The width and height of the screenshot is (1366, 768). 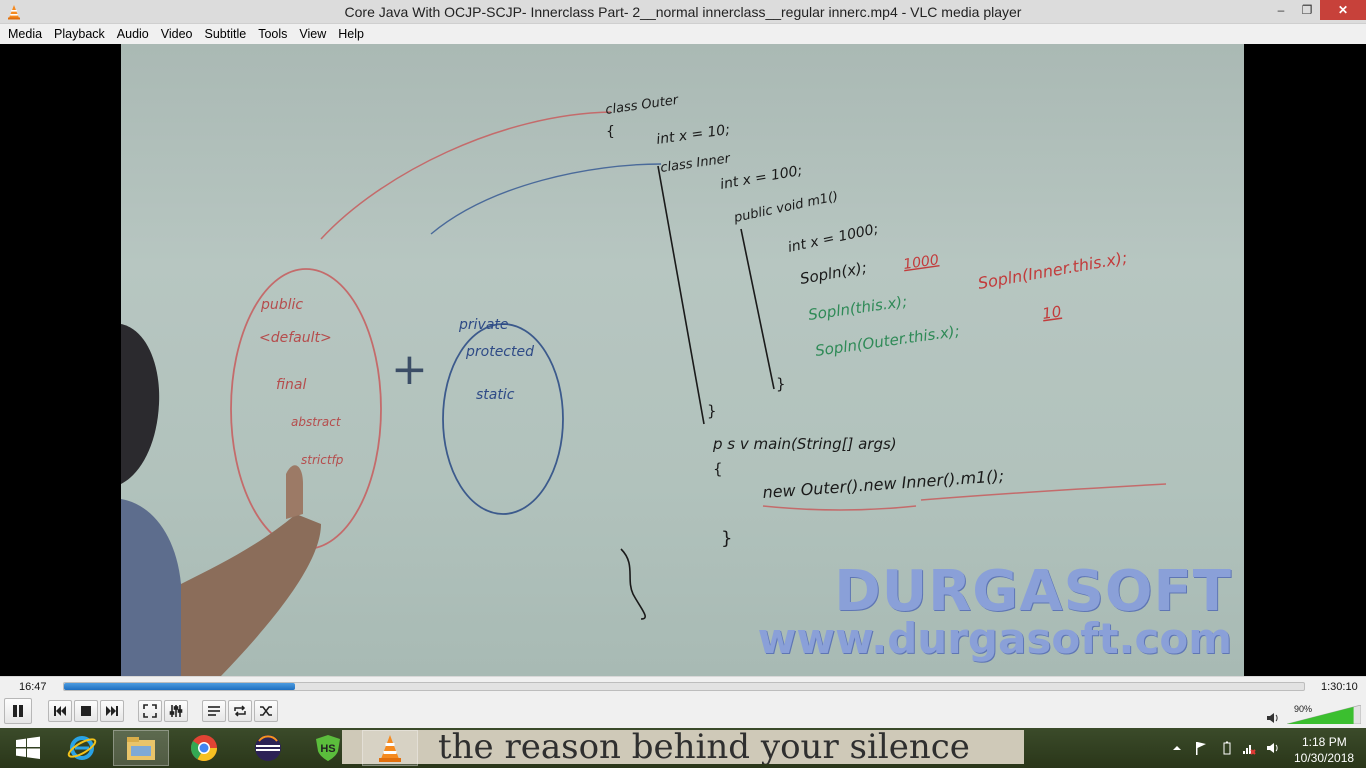 I want to click on board-text: class Outer, so click(x=642, y=105).